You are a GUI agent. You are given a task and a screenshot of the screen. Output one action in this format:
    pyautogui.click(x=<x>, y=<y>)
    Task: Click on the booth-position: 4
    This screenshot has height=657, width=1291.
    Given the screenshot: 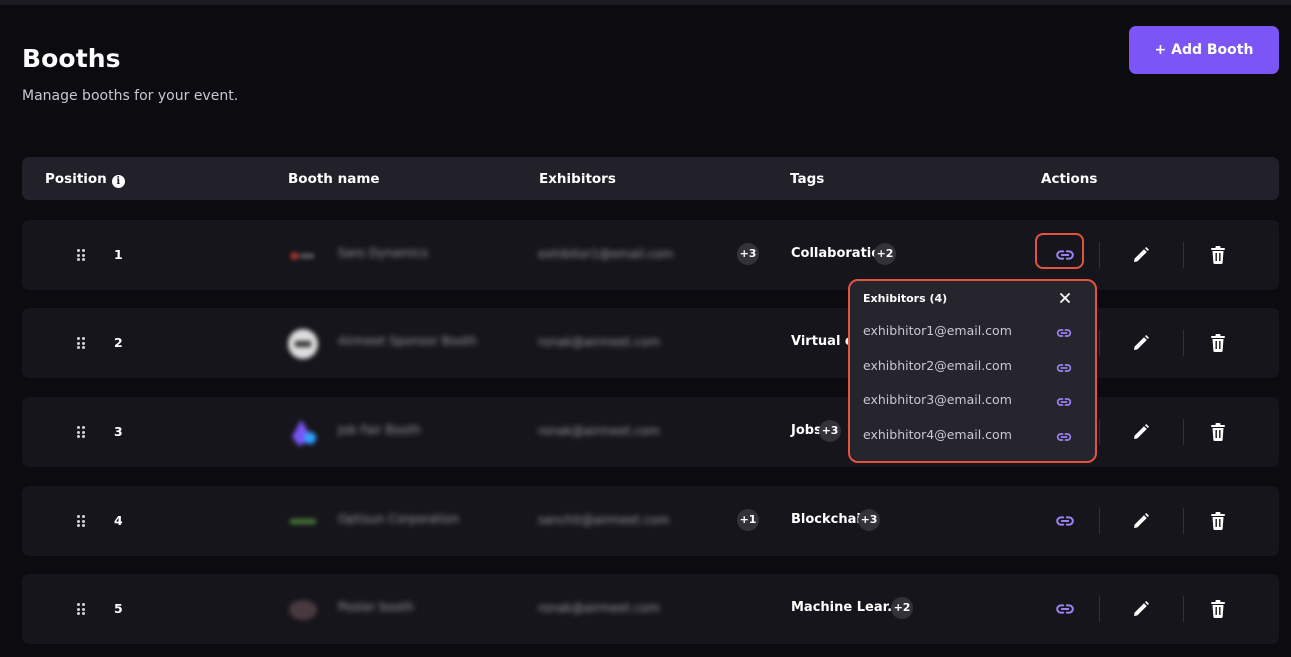 What is the action you would take?
    pyautogui.click(x=118, y=520)
    